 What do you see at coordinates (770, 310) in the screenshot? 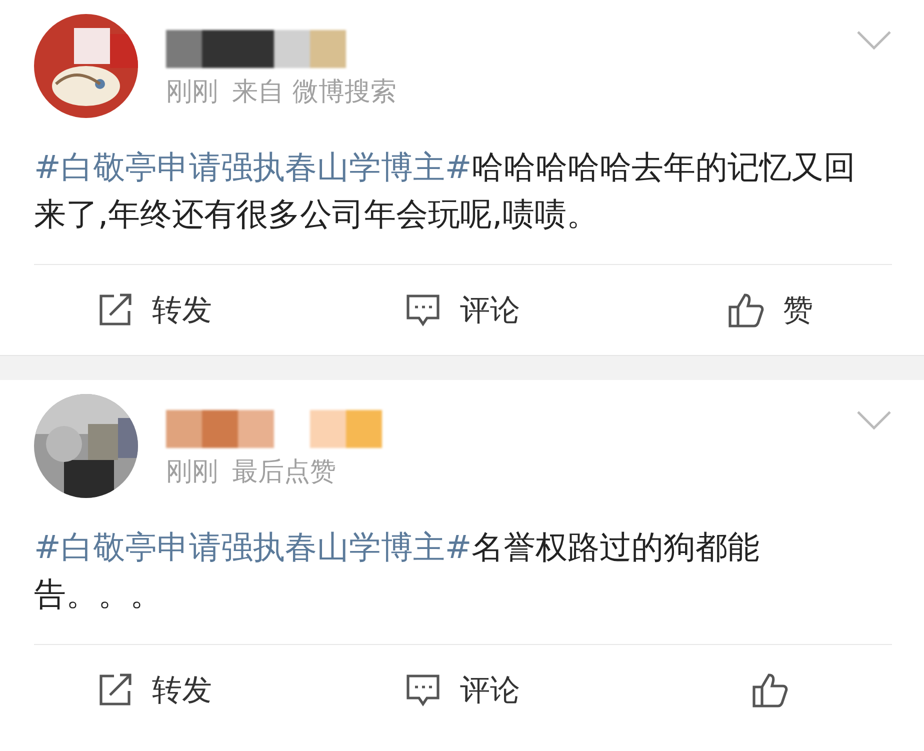
I see `like-button: 赞` at bounding box center [770, 310].